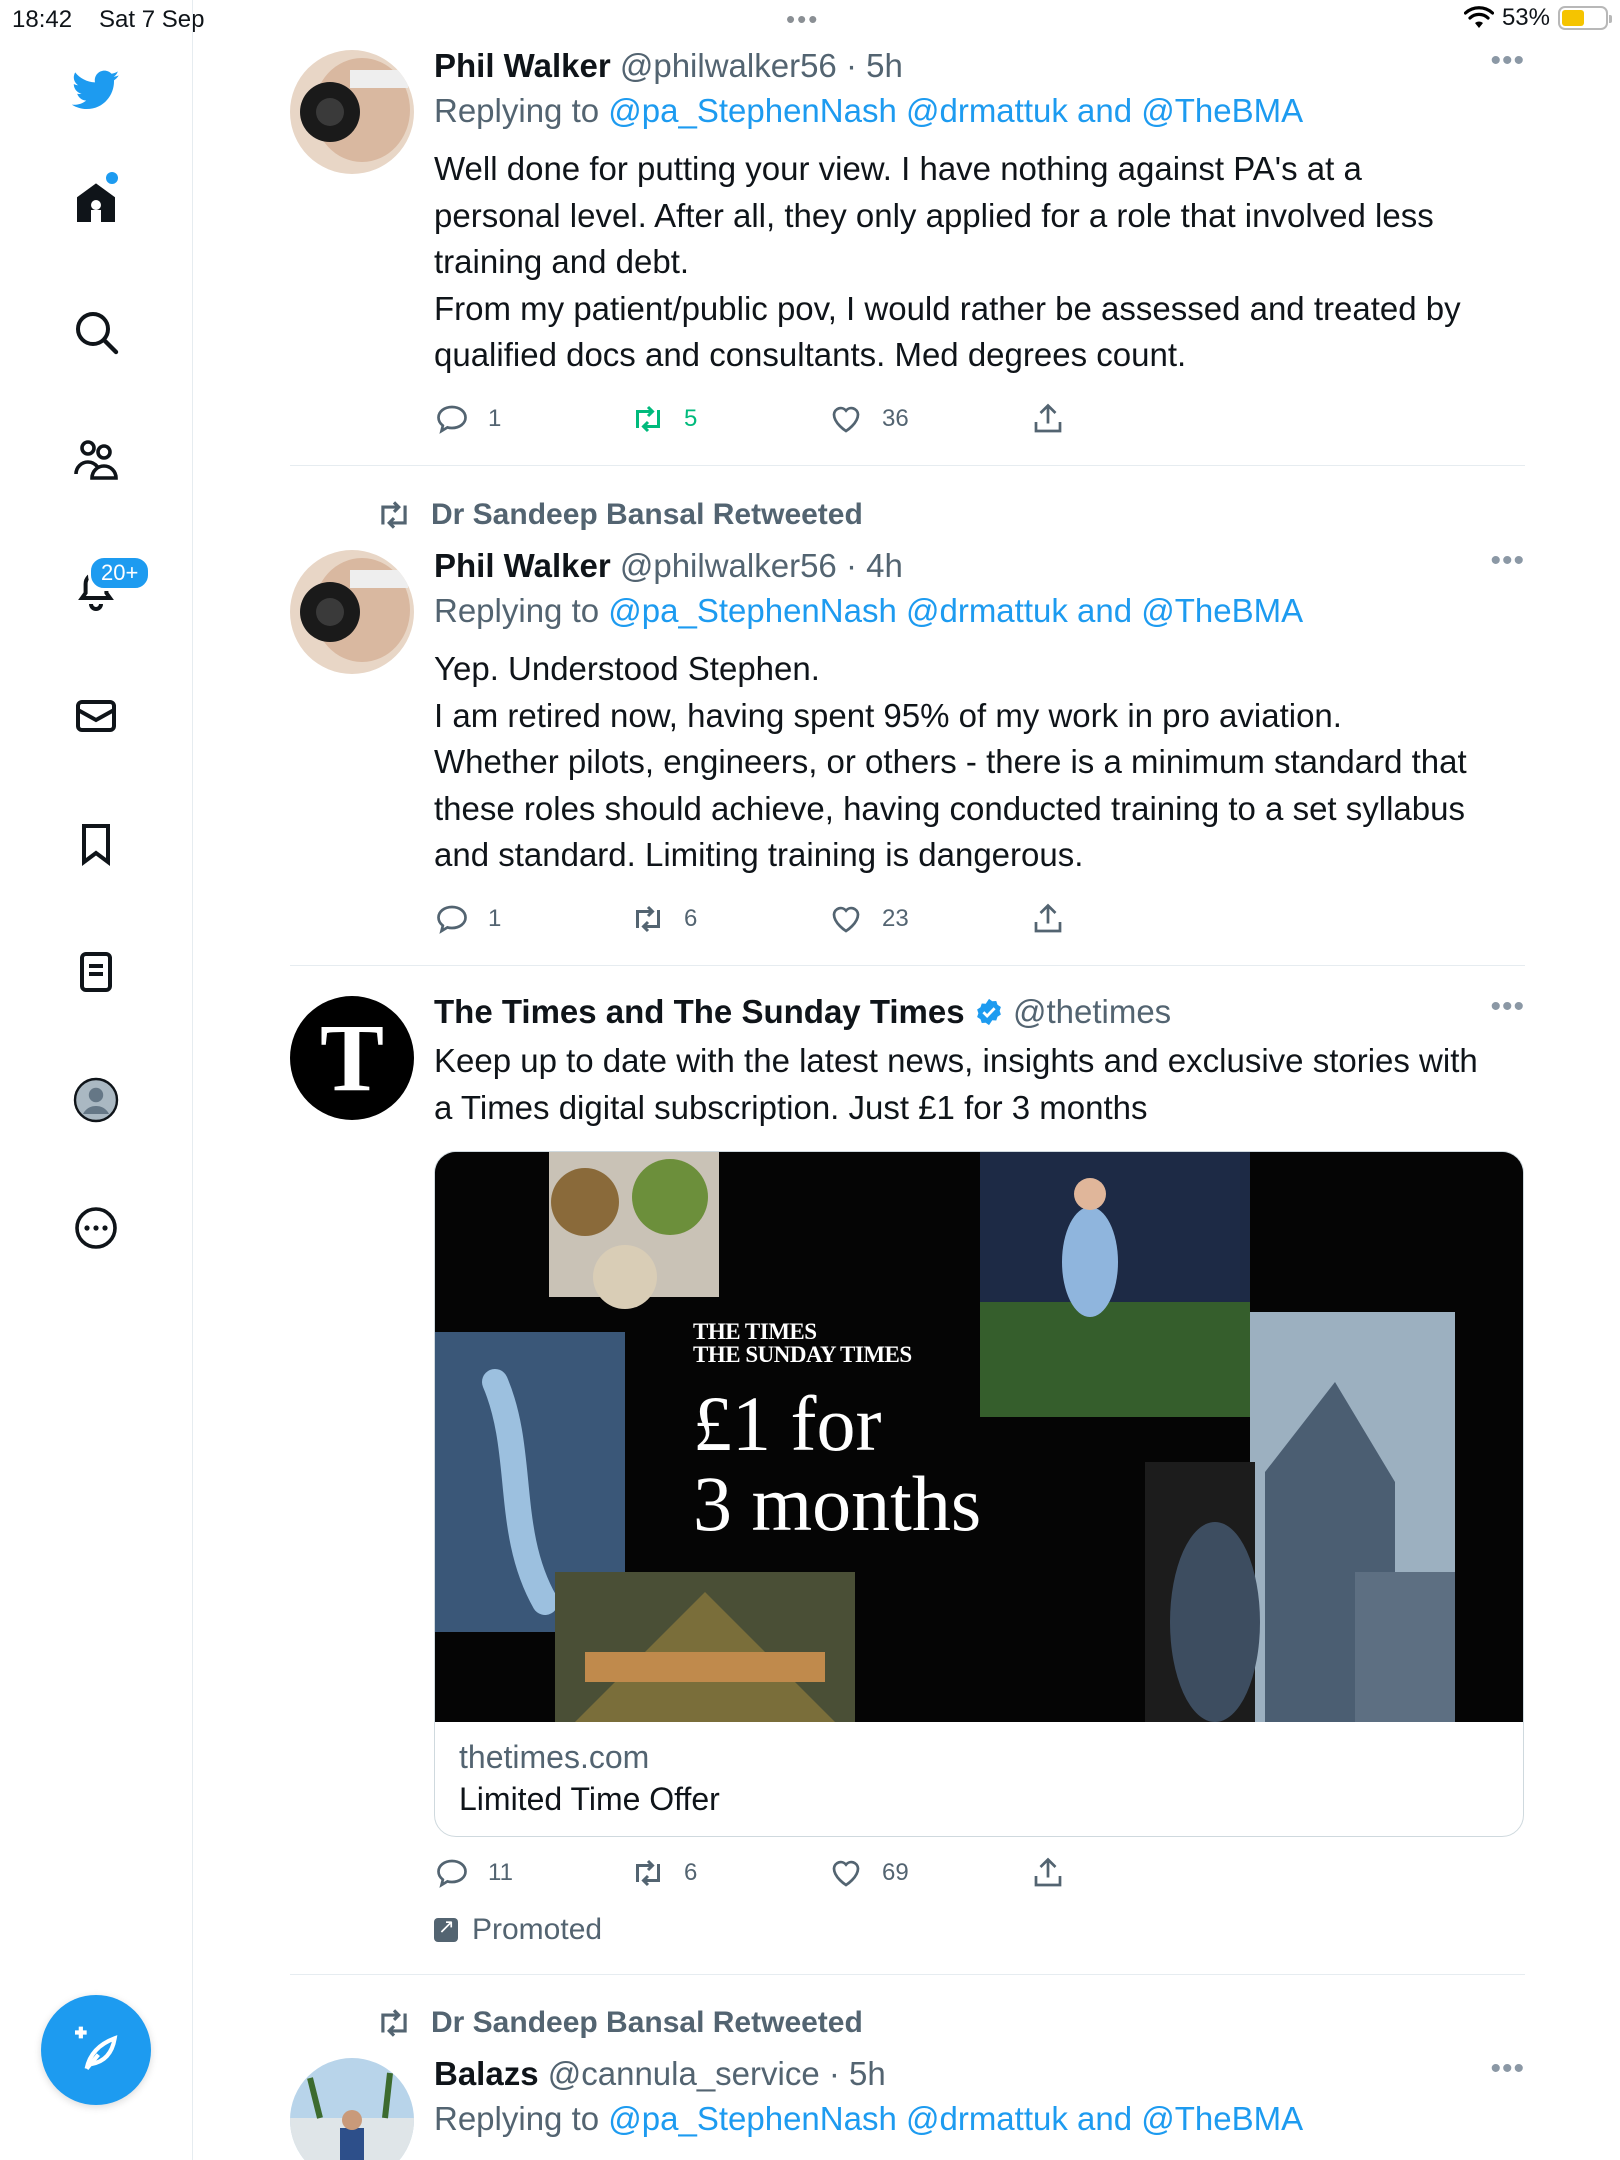  What do you see at coordinates (96, 332) in the screenshot?
I see `search-icon` at bounding box center [96, 332].